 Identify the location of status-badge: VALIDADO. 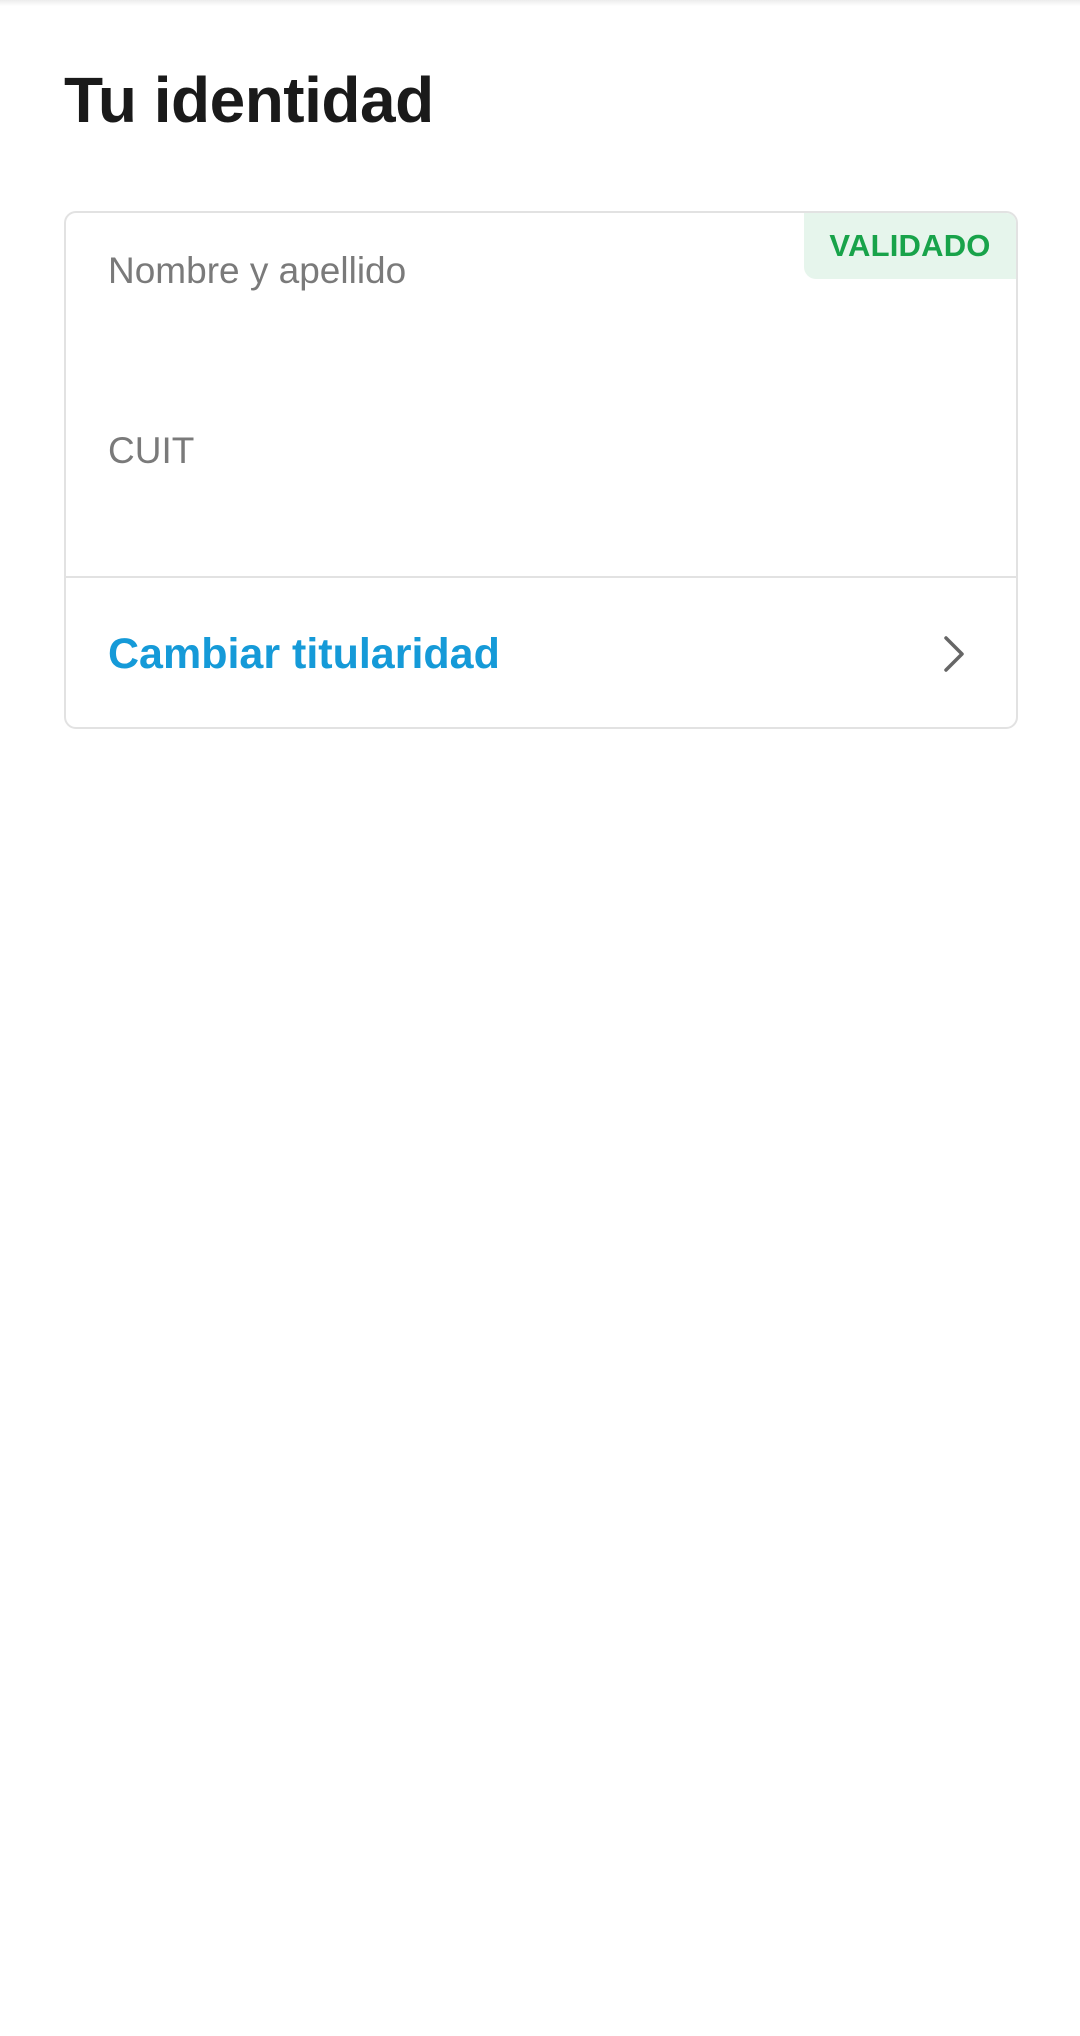
(910, 246).